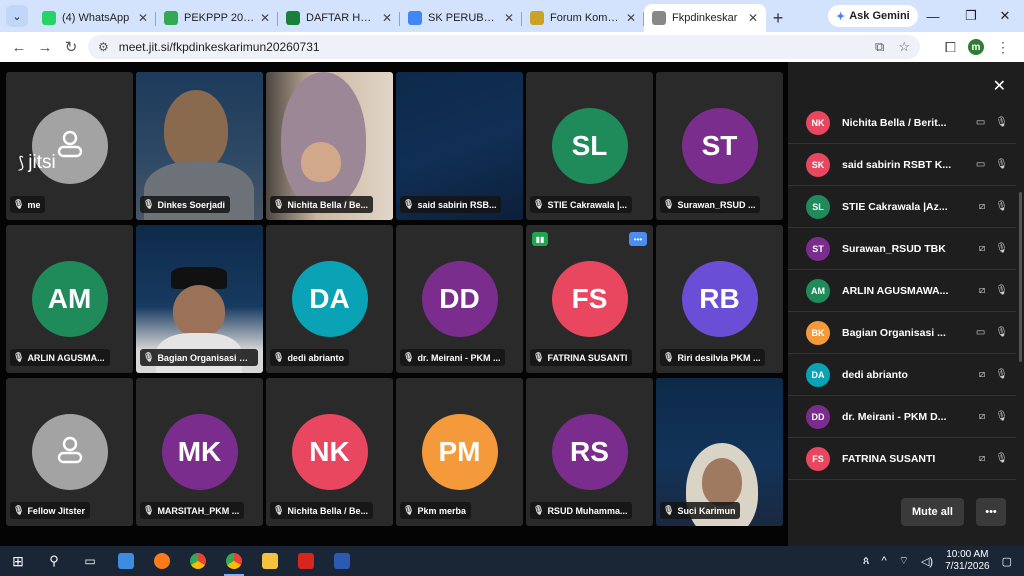 The image size is (1024, 576). Describe the element at coordinates (902, 123) in the screenshot. I see `participant-list-item: NK Nichita Bella / Berit... ▭ 🎙︎` at that location.